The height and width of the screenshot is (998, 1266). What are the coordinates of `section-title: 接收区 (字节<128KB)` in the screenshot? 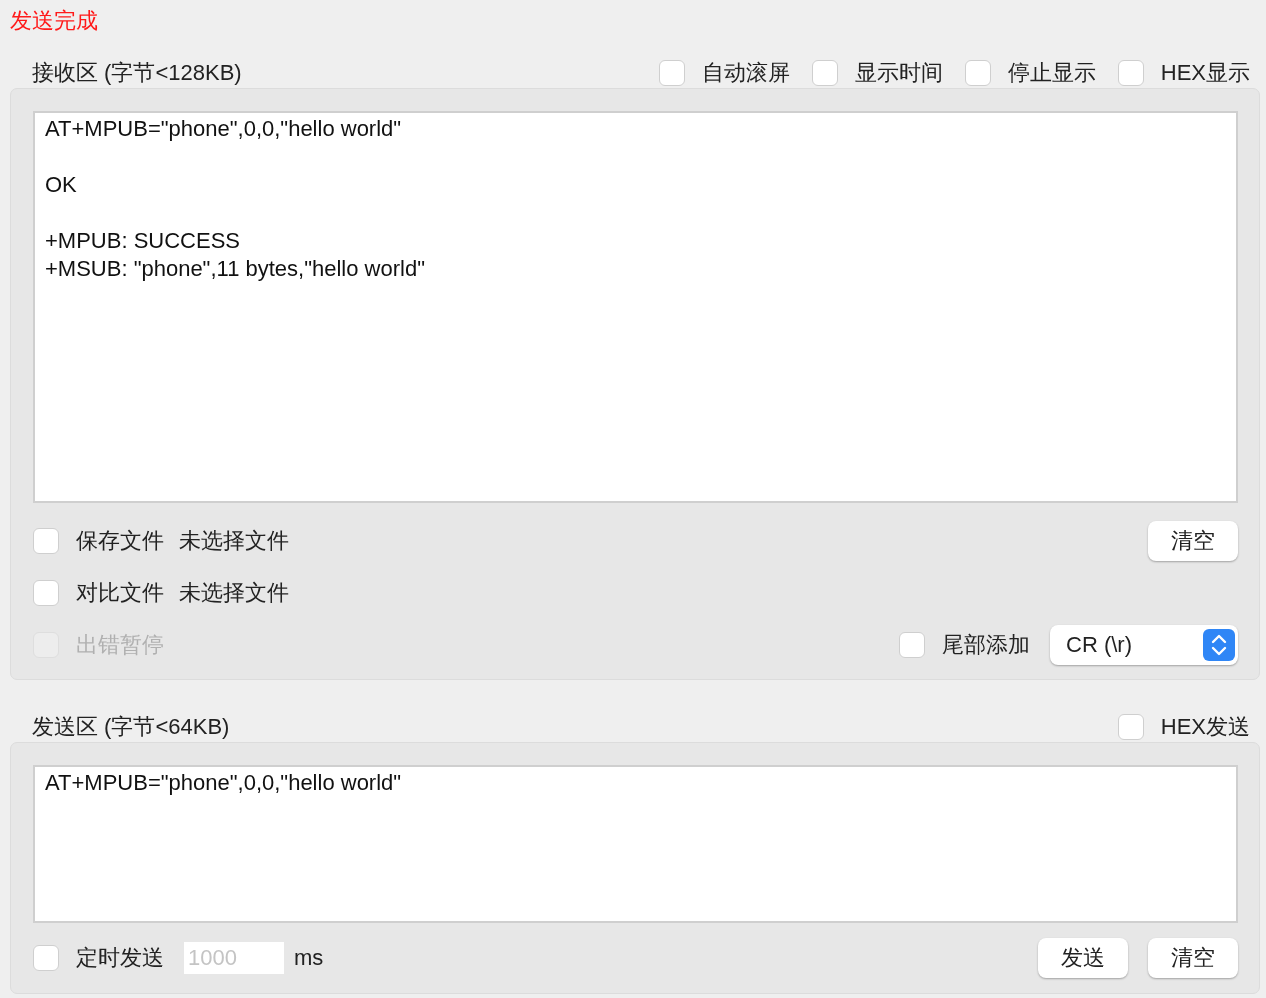 It's located at (137, 73).